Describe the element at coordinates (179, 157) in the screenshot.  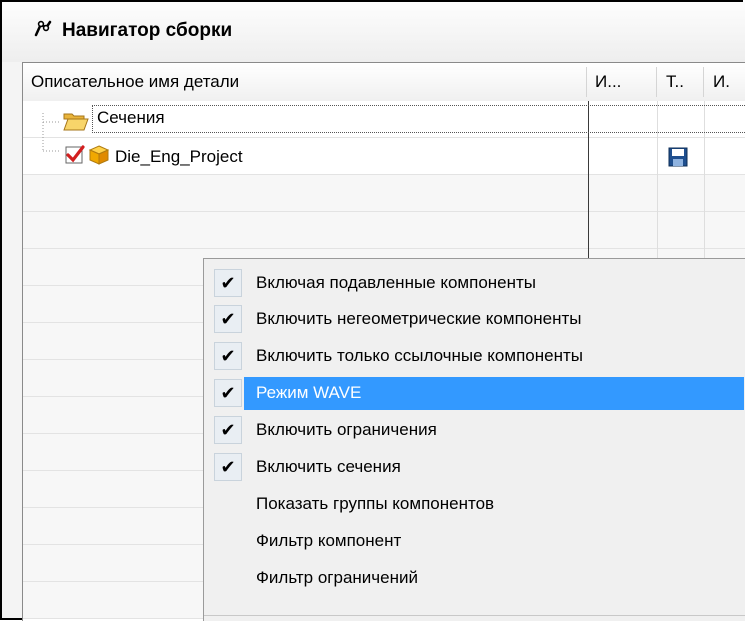
I see `project-label: Die_Eng_Project` at that location.